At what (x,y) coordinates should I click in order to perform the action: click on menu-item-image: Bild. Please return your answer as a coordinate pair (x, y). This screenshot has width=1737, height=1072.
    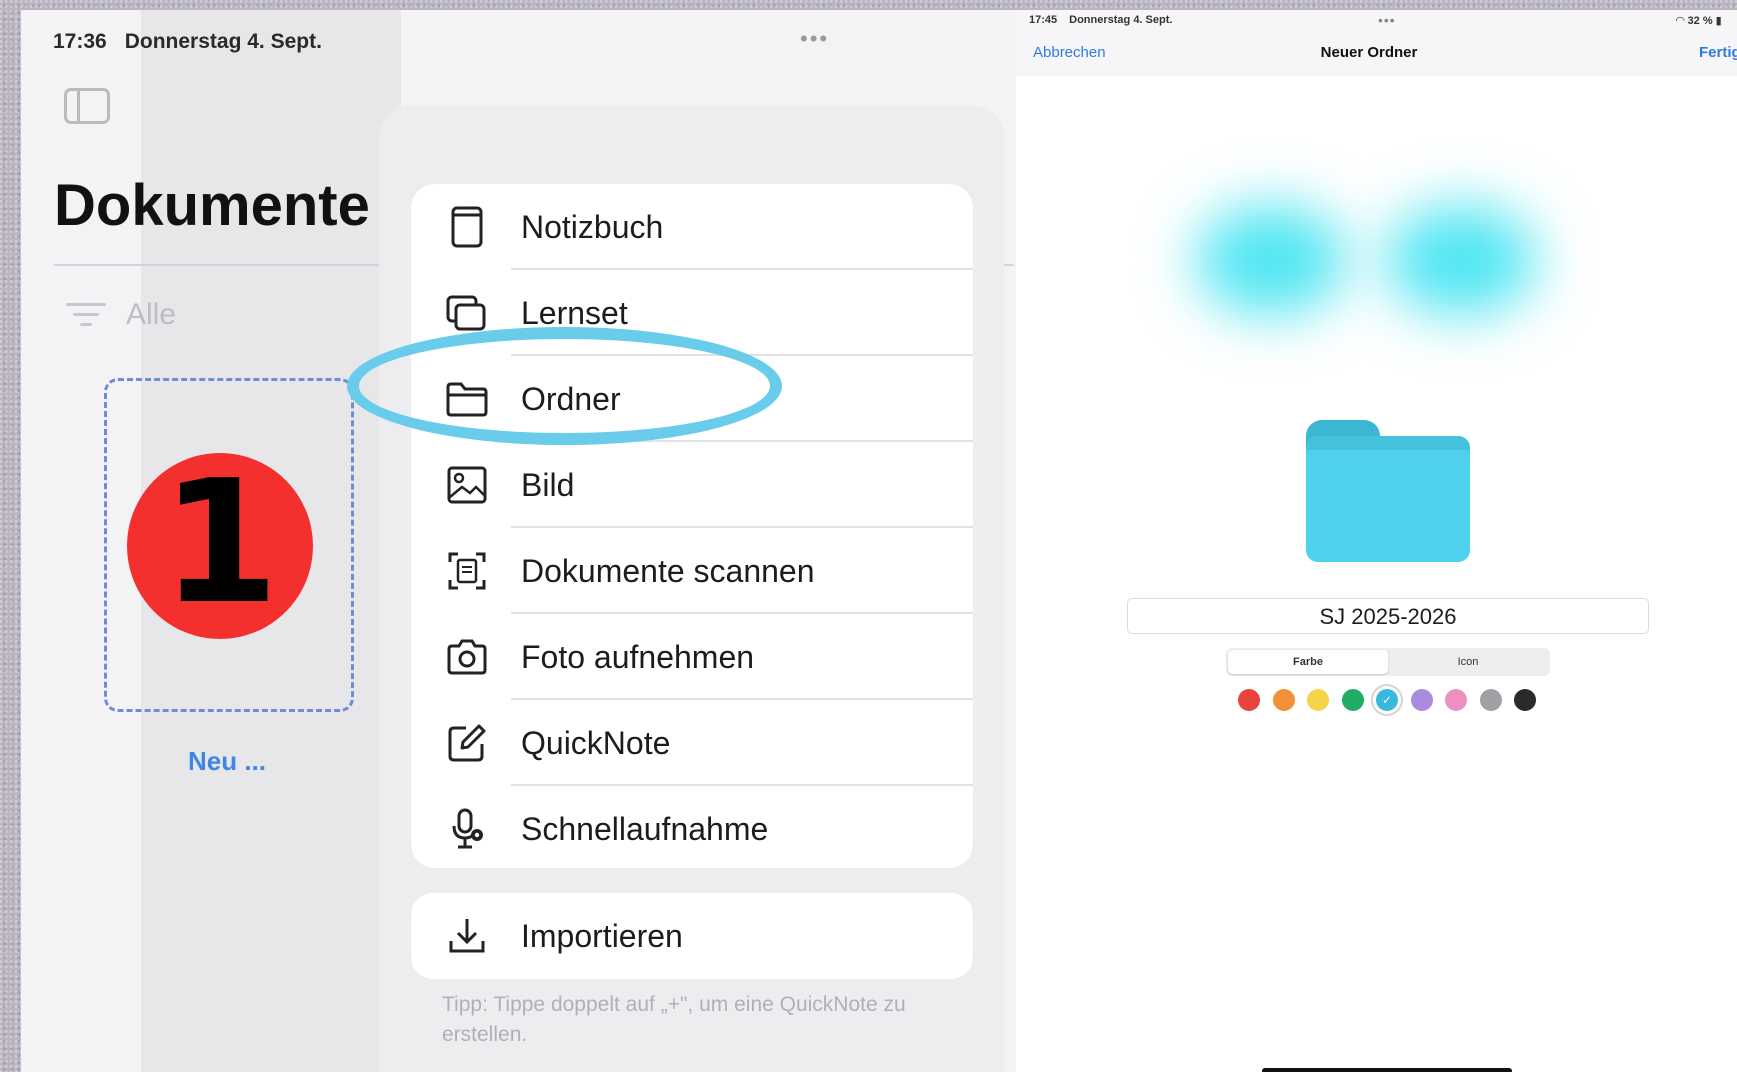
    Looking at the image, I should click on (692, 485).